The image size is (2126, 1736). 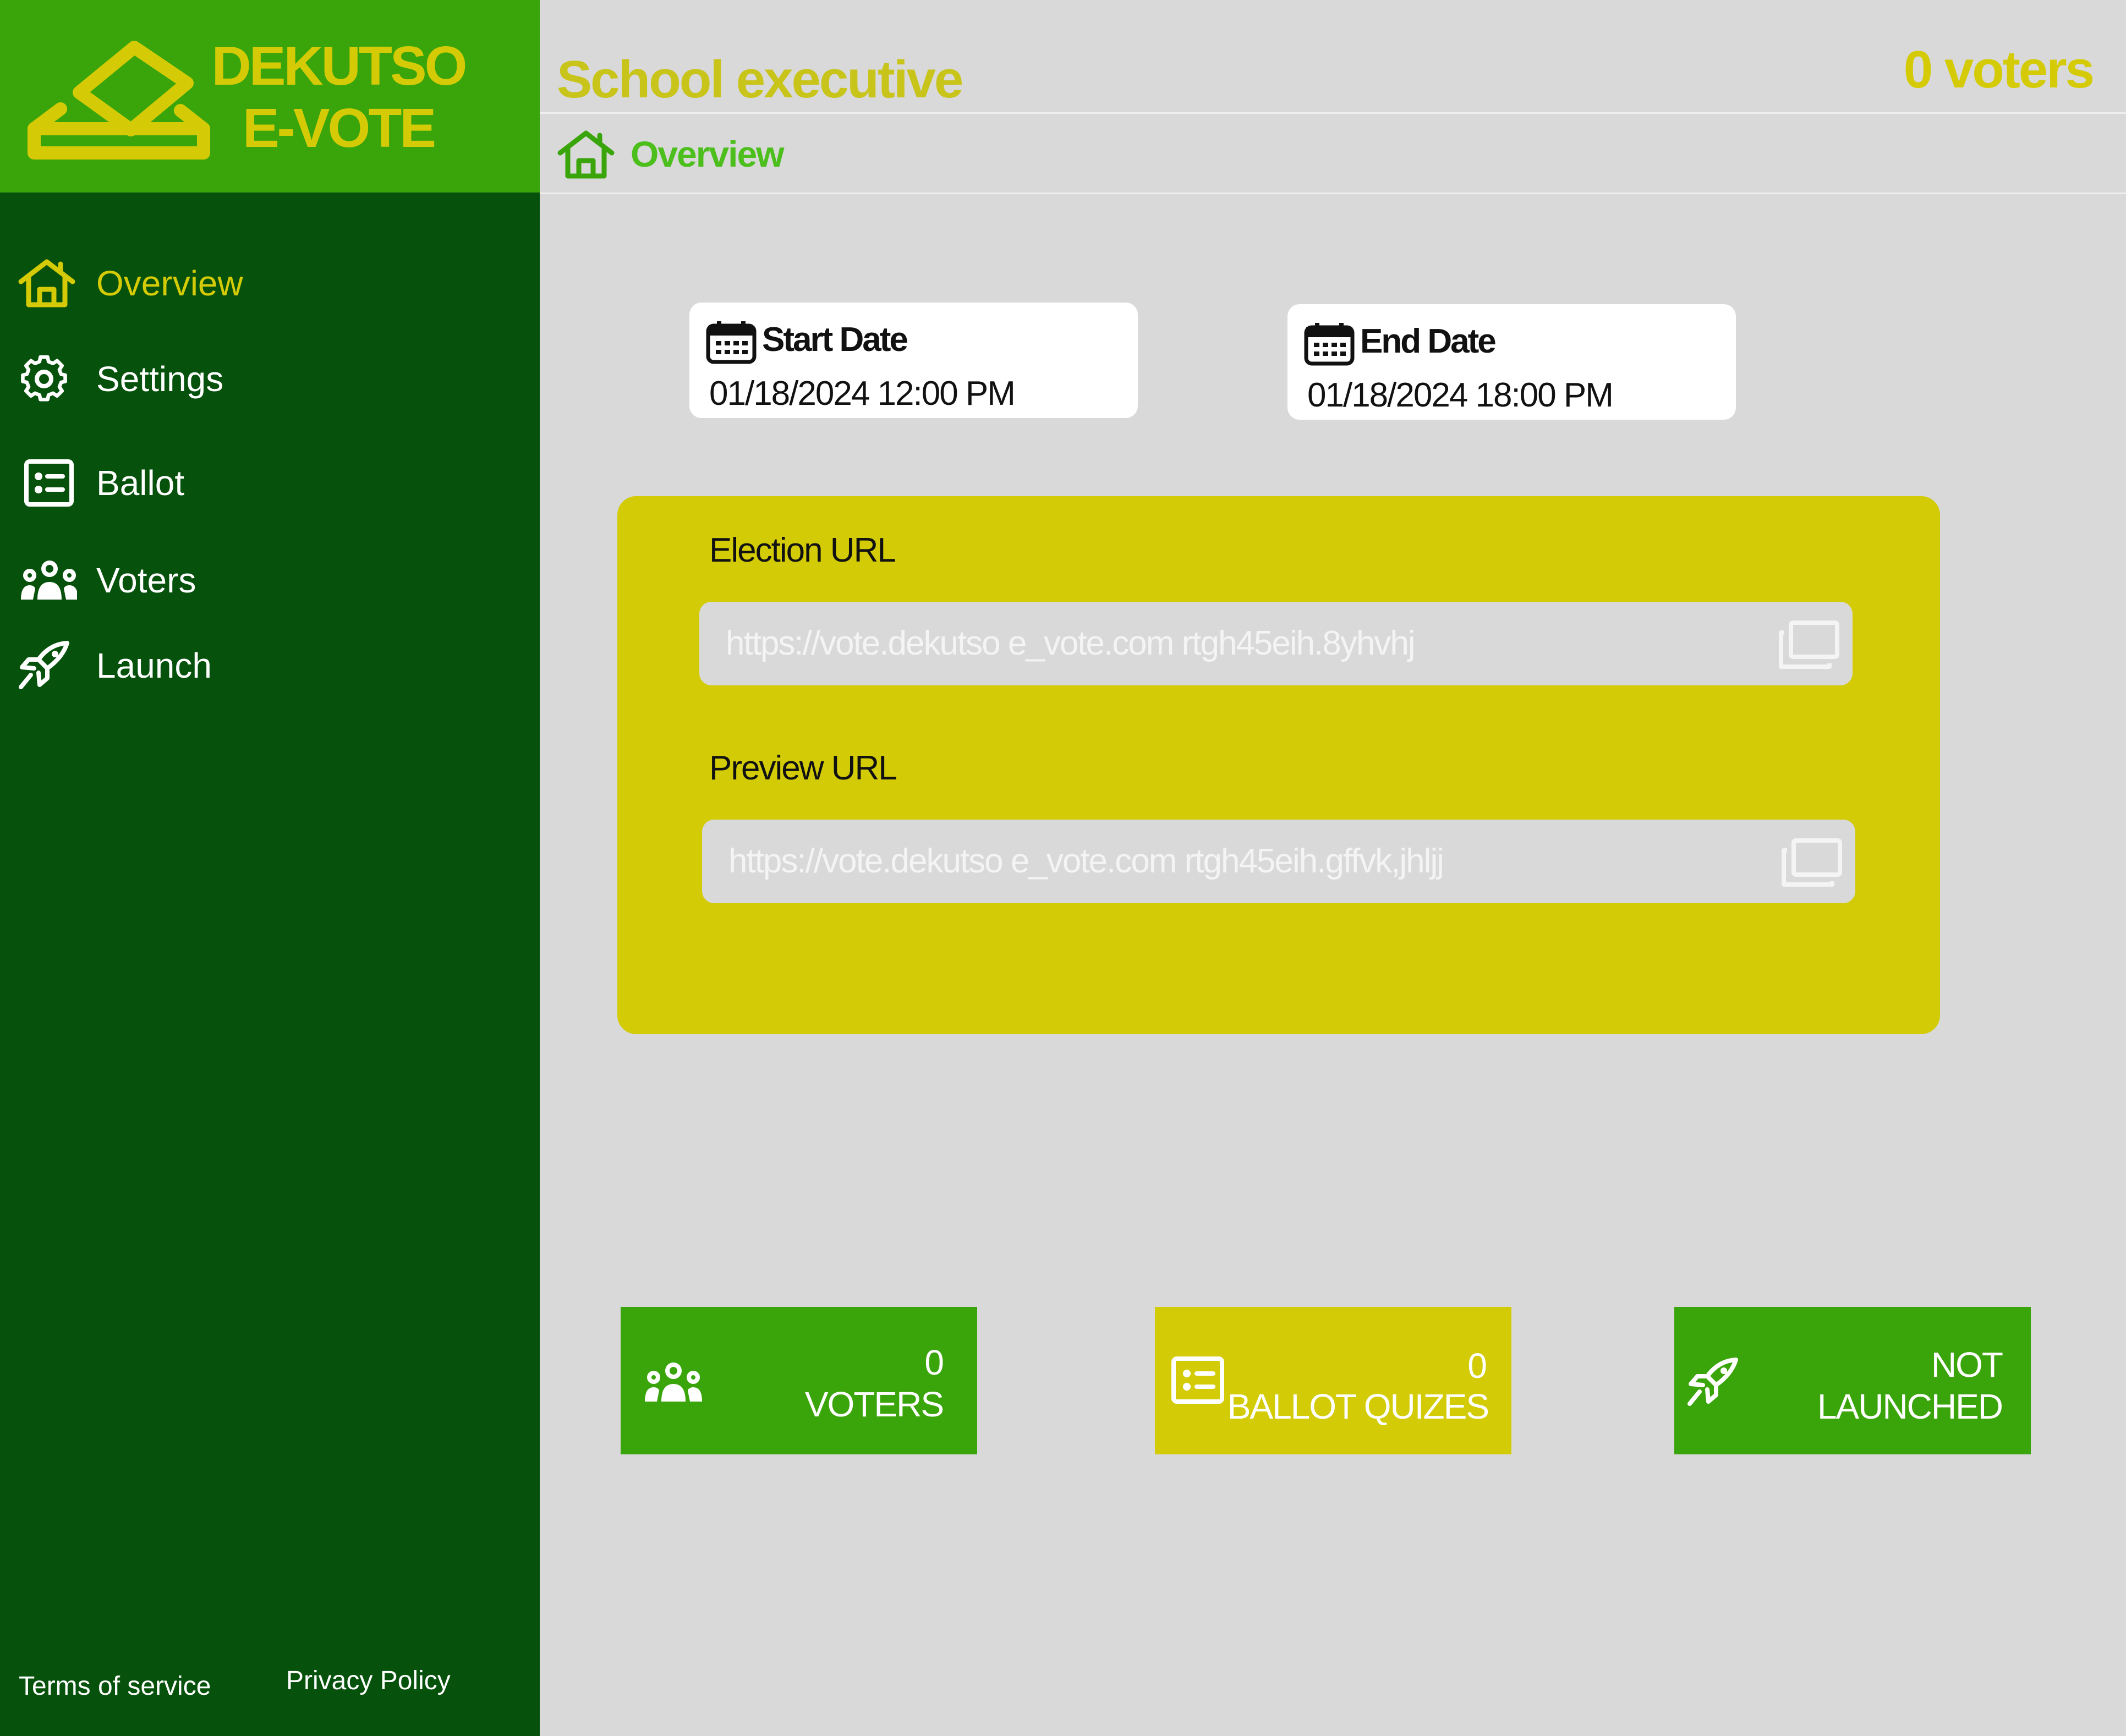 I want to click on page-title: School executive, so click(x=760, y=79).